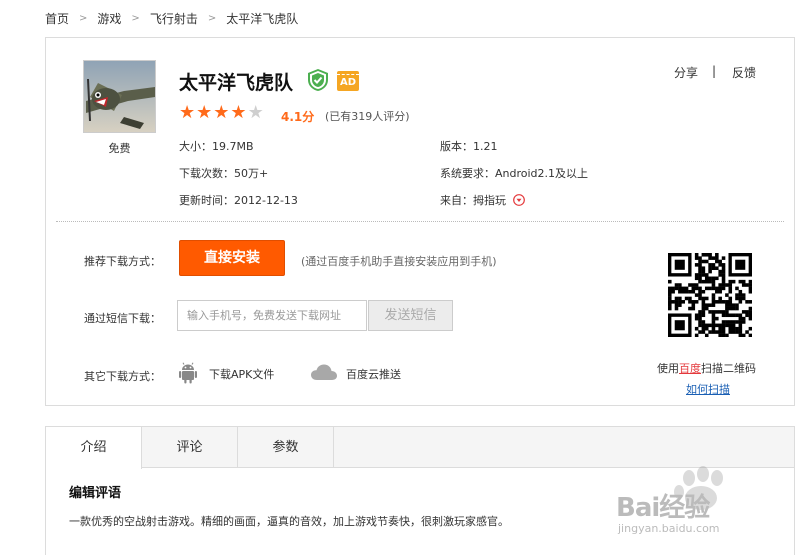  What do you see at coordinates (122, 261) in the screenshot?
I see `recommended-download-label: 推荐下载方式：` at bounding box center [122, 261].